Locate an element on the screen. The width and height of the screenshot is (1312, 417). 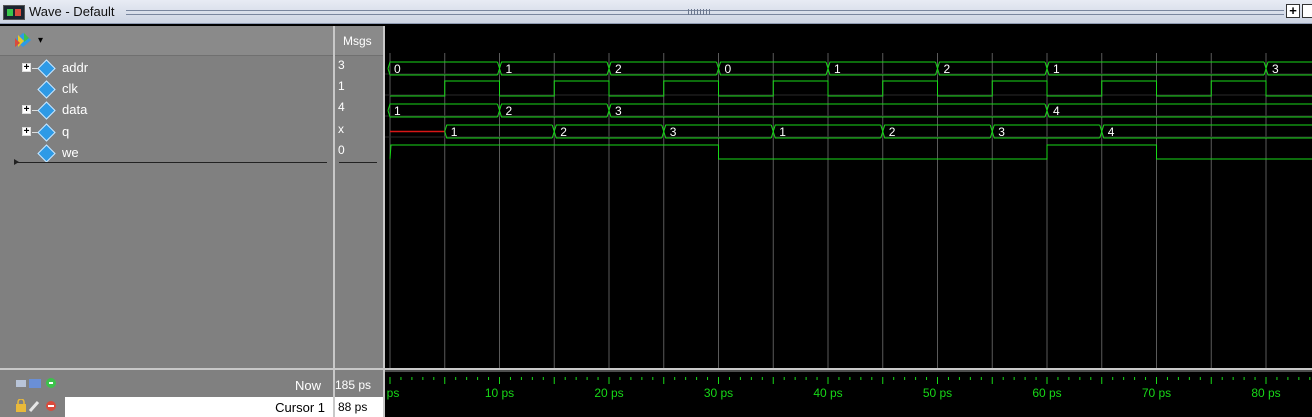
signal-name: clk is located at coordinates (70, 88).